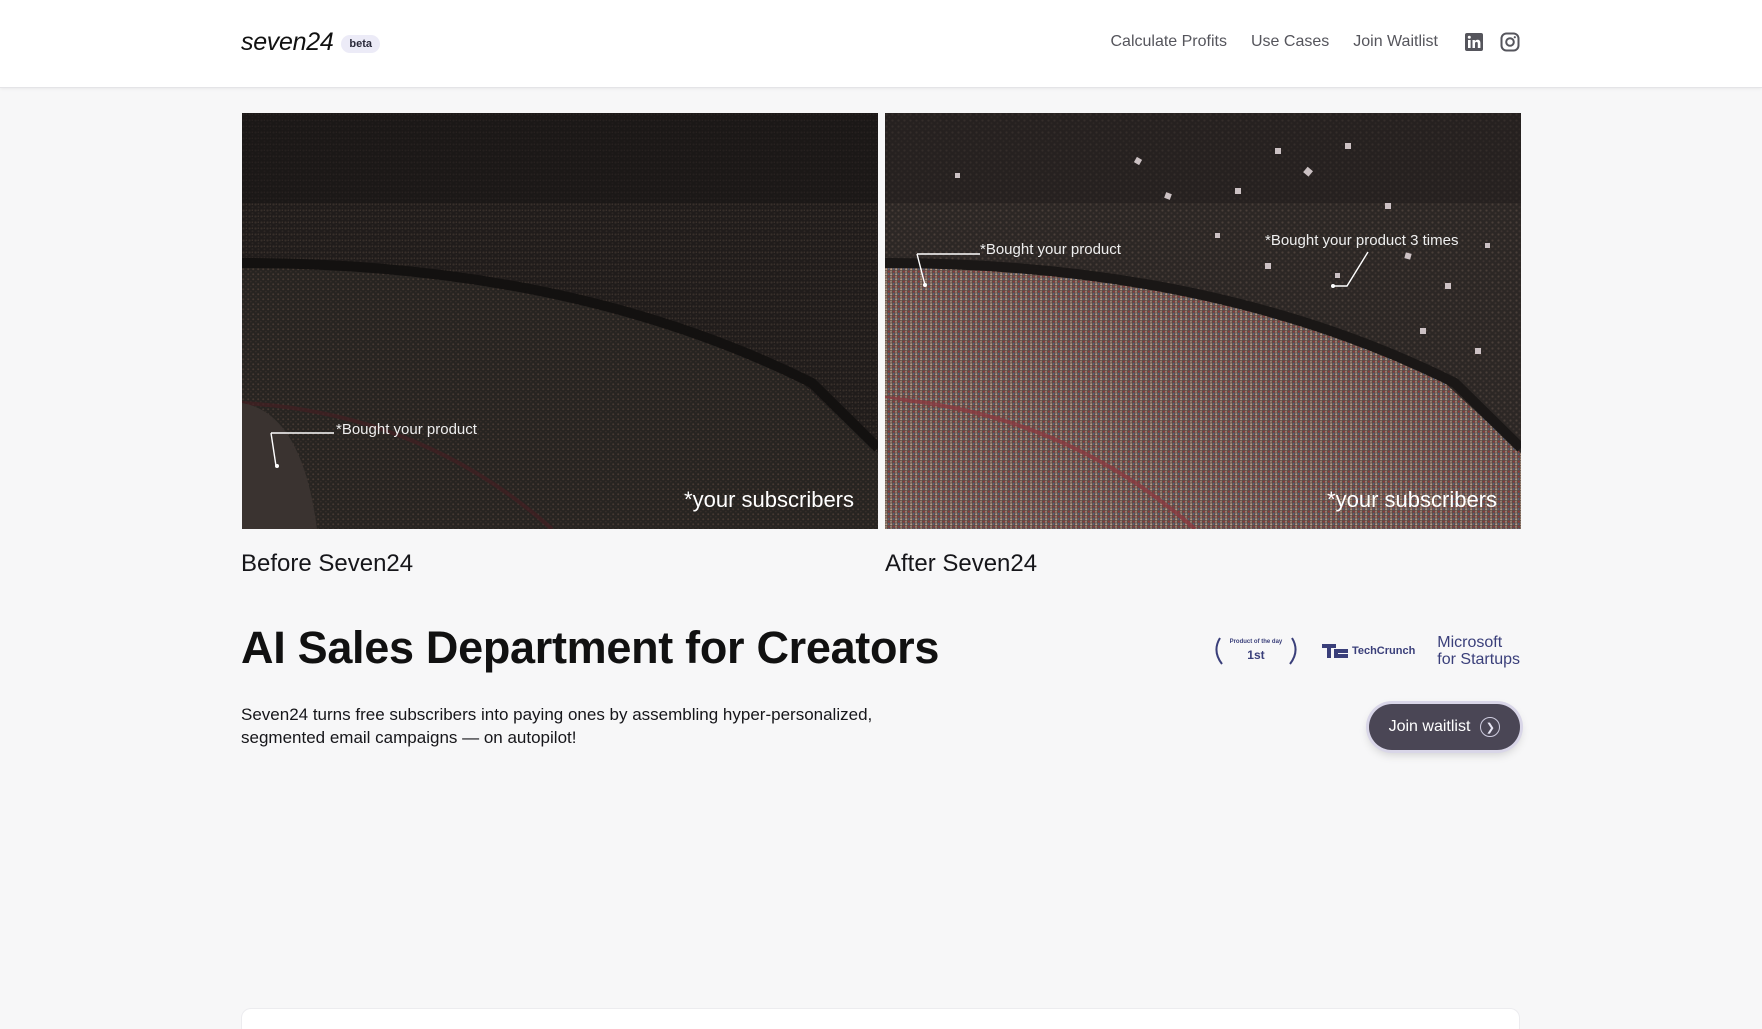  What do you see at coordinates (961, 563) in the screenshot?
I see `after-caption: After Seven24` at bounding box center [961, 563].